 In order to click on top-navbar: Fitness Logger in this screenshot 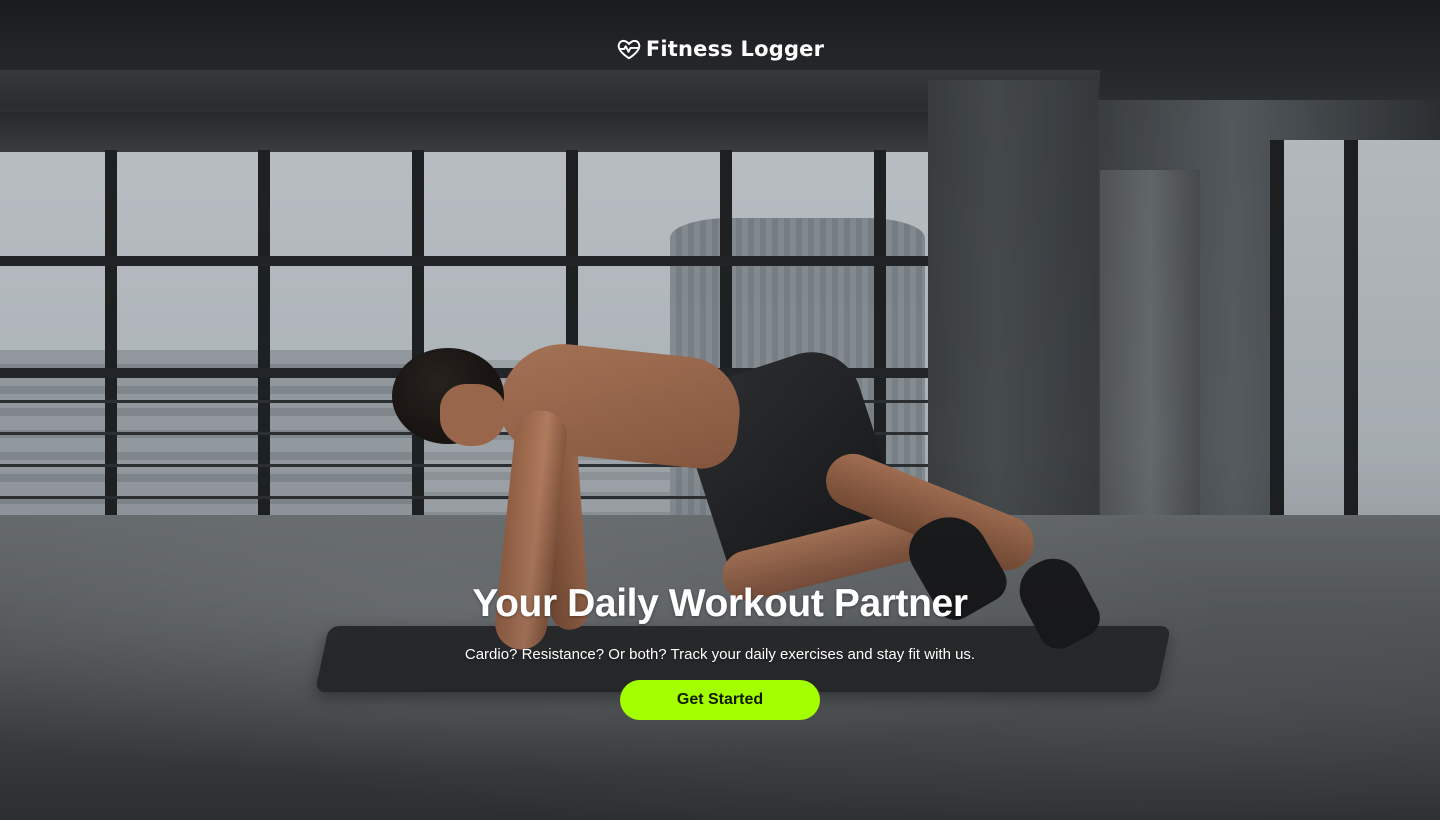, I will do `click(720, 50)`.